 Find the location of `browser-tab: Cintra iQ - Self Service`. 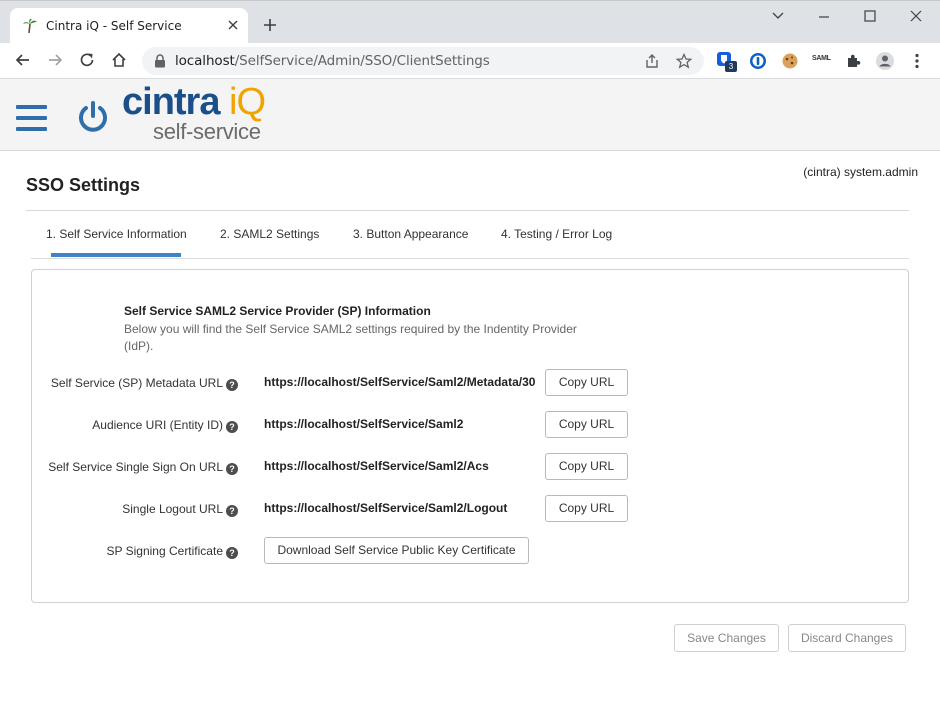

browser-tab: Cintra iQ - Self Service is located at coordinates (129, 26).